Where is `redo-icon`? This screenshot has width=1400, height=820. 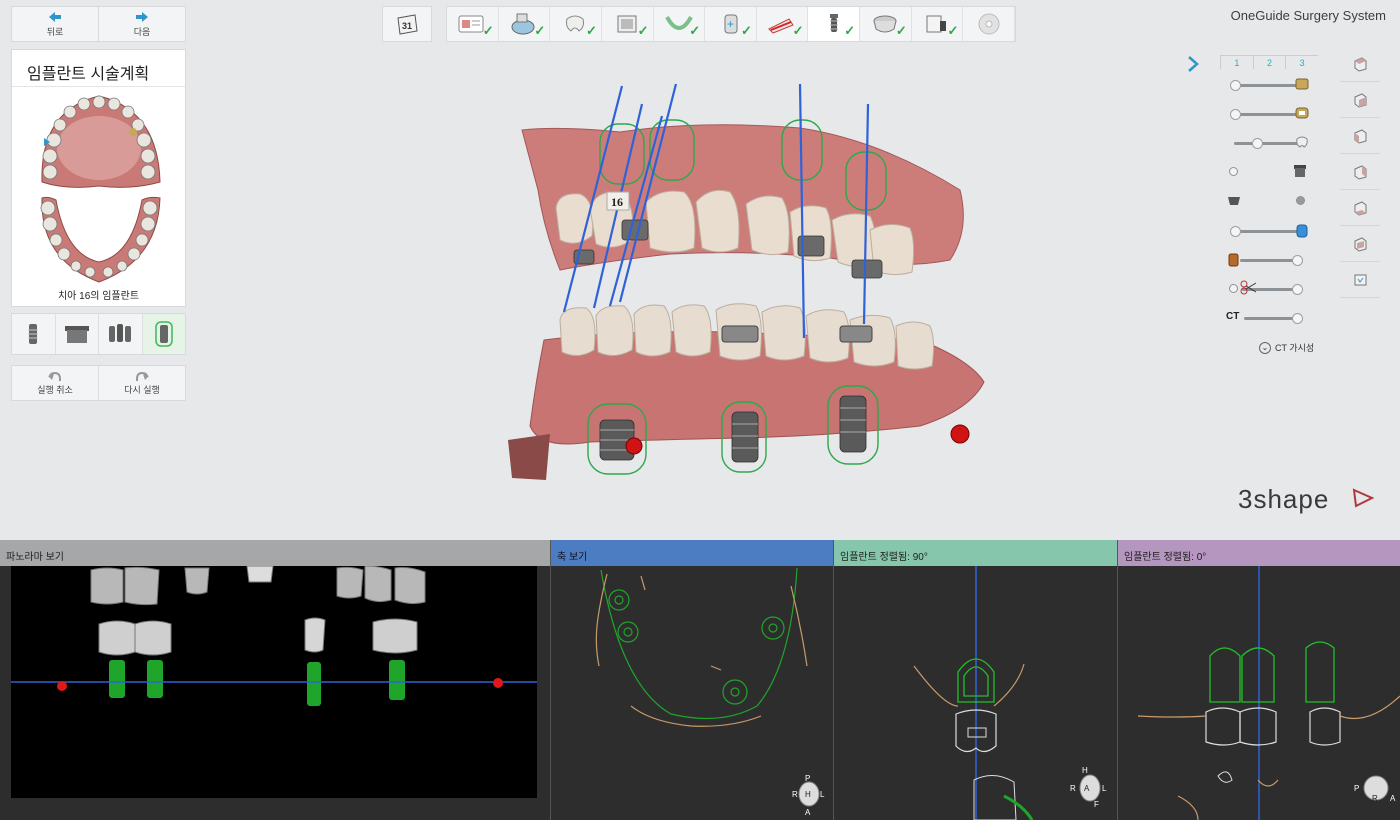
redo-icon is located at coordinates (142, 376).